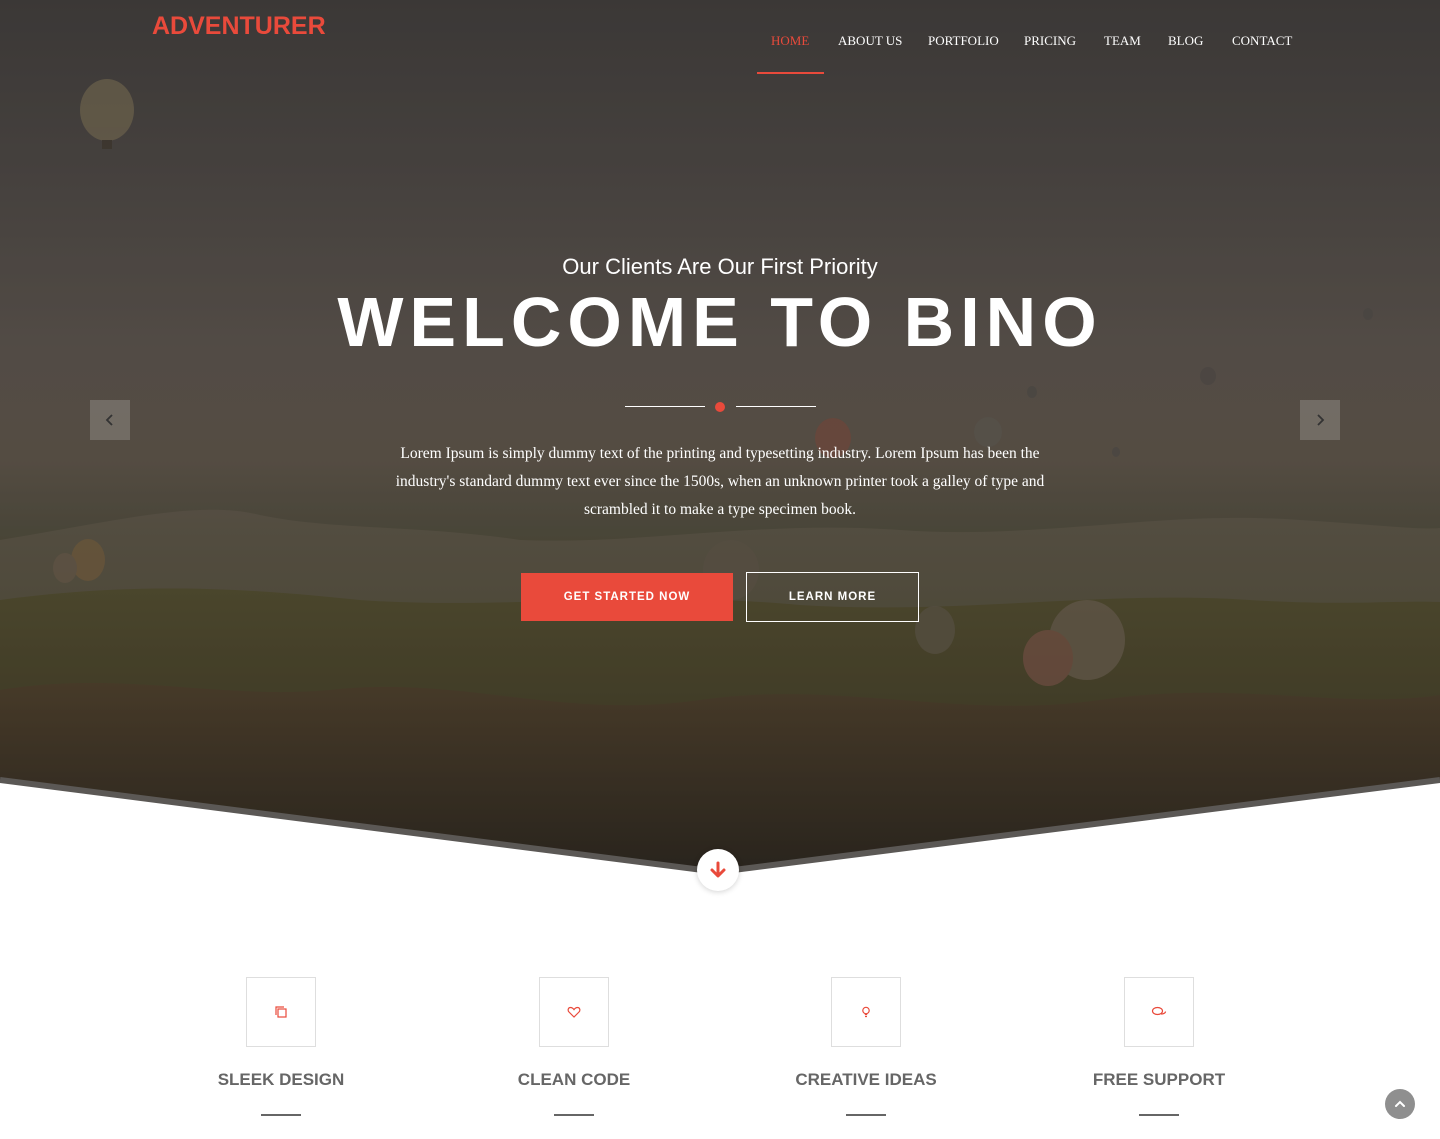 Image resolution: width=1440 pixels, height=1139 pixels. Describe the element at coordinates (790, 73) in the screenshot. I see `nav-active-indicator` at that location.